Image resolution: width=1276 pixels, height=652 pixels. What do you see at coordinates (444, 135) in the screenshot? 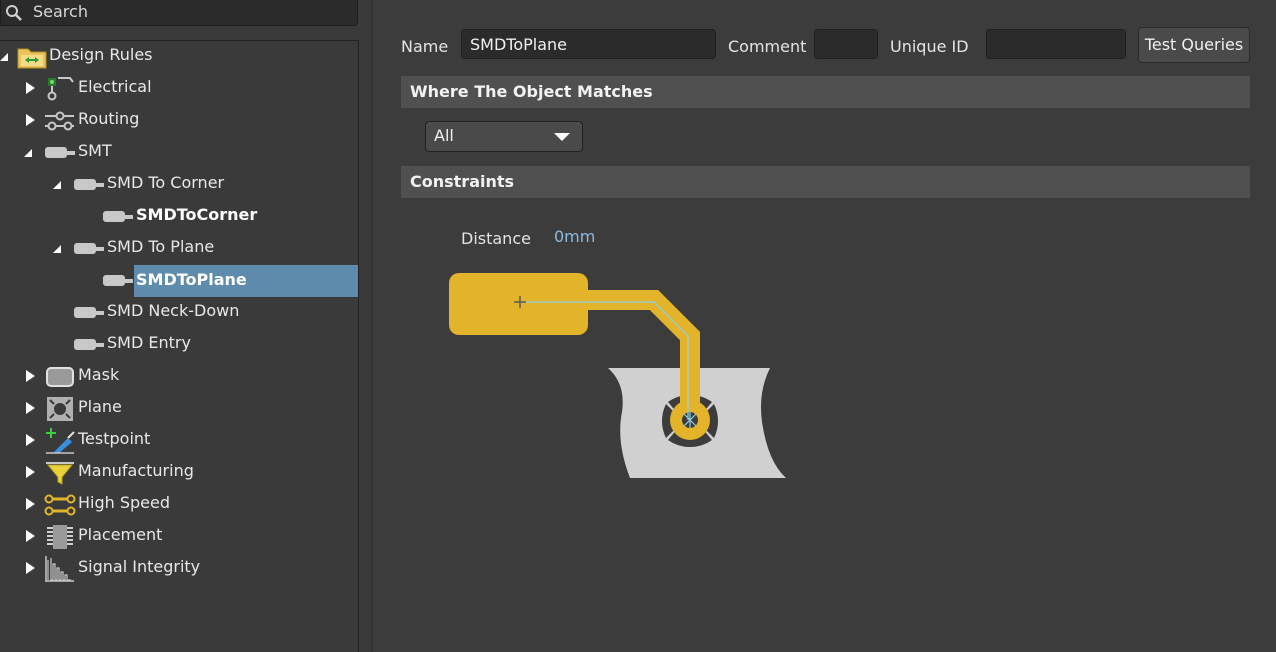
I see `dropdown-value: All` at bounding box center [444, 135].